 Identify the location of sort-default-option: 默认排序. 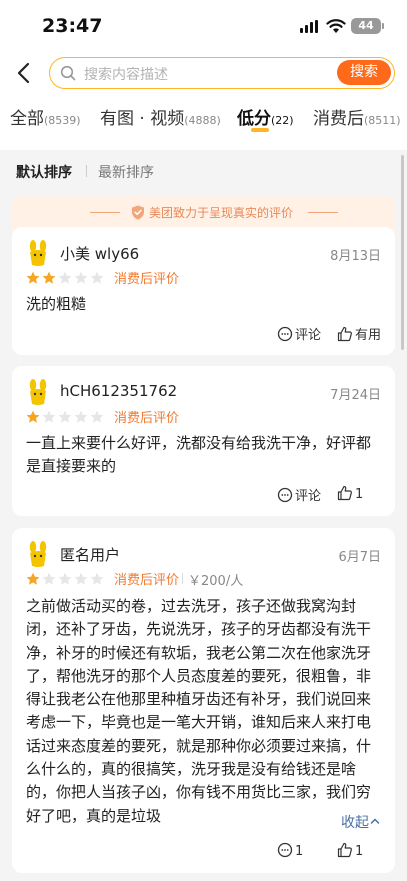
(44, 172).